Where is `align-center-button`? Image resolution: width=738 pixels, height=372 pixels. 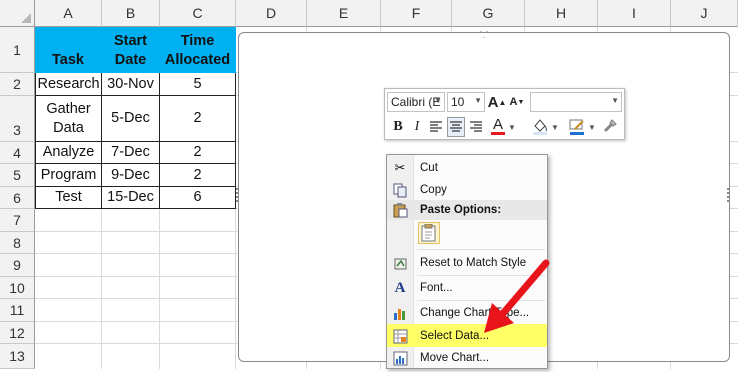
align-center-button is located at coordinates (456, 127).